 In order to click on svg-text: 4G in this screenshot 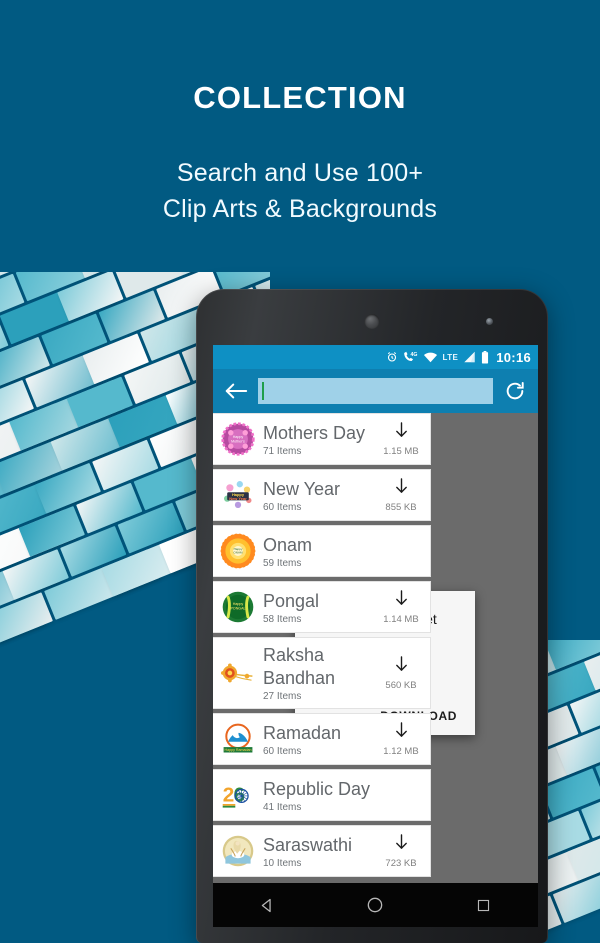, I will do `click(413, 355)`.